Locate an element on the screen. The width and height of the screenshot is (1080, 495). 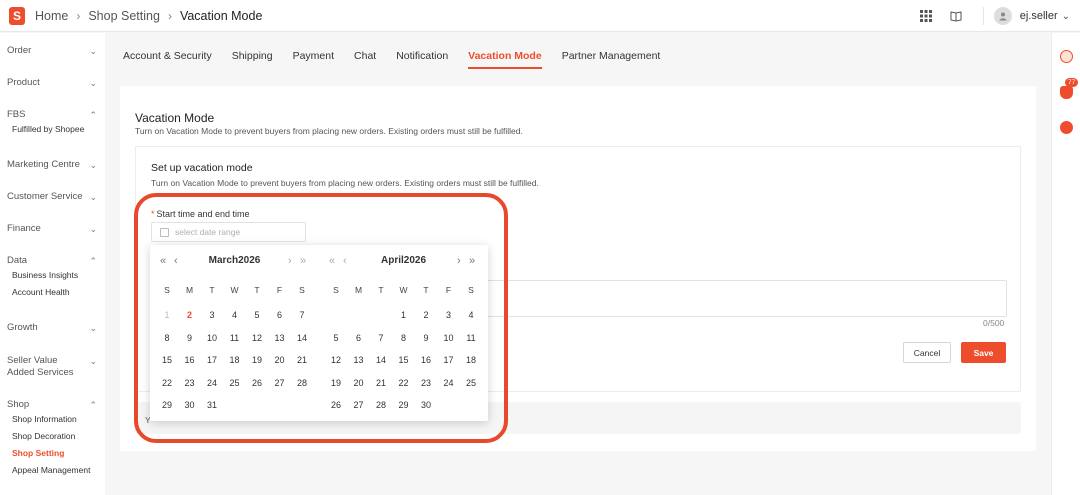
save-button: Save is located at coordinates (983, 352).